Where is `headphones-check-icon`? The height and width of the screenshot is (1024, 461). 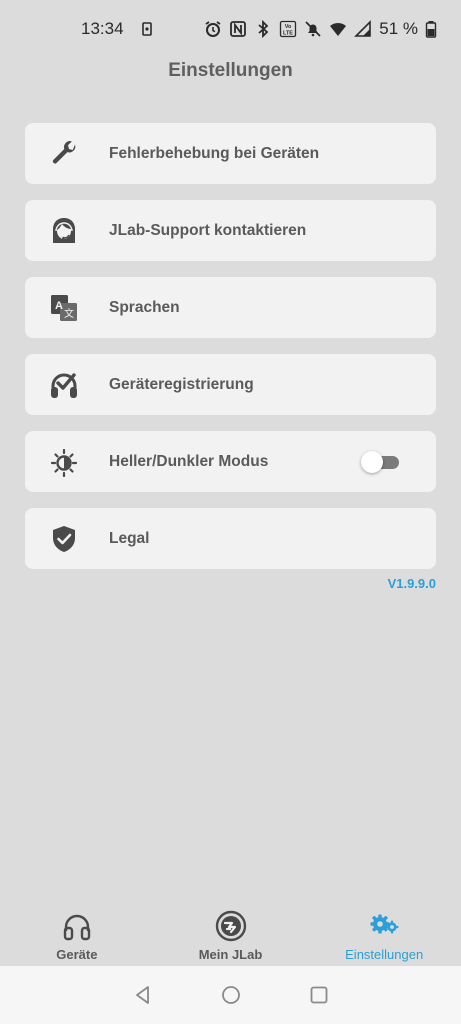 headphones-check-icon is located at coordinates (64, 385).